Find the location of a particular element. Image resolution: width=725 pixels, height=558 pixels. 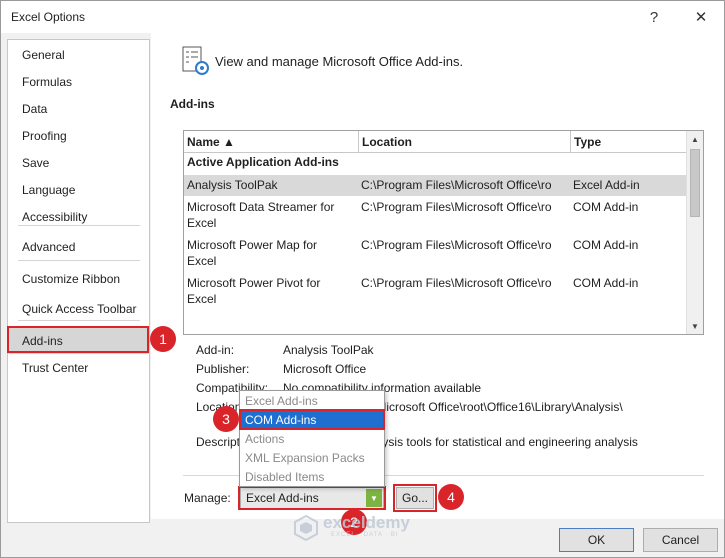

dropdown-option-actions: Actions is located at coordinates (312, 439).